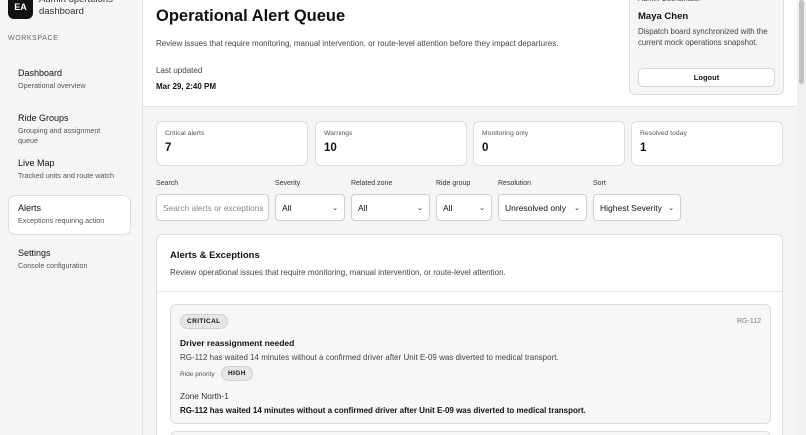 Image resolution: width=806 pixels, height=435 pixels. I want to click on severity-badge: CRITICAL, so click(204, 321).